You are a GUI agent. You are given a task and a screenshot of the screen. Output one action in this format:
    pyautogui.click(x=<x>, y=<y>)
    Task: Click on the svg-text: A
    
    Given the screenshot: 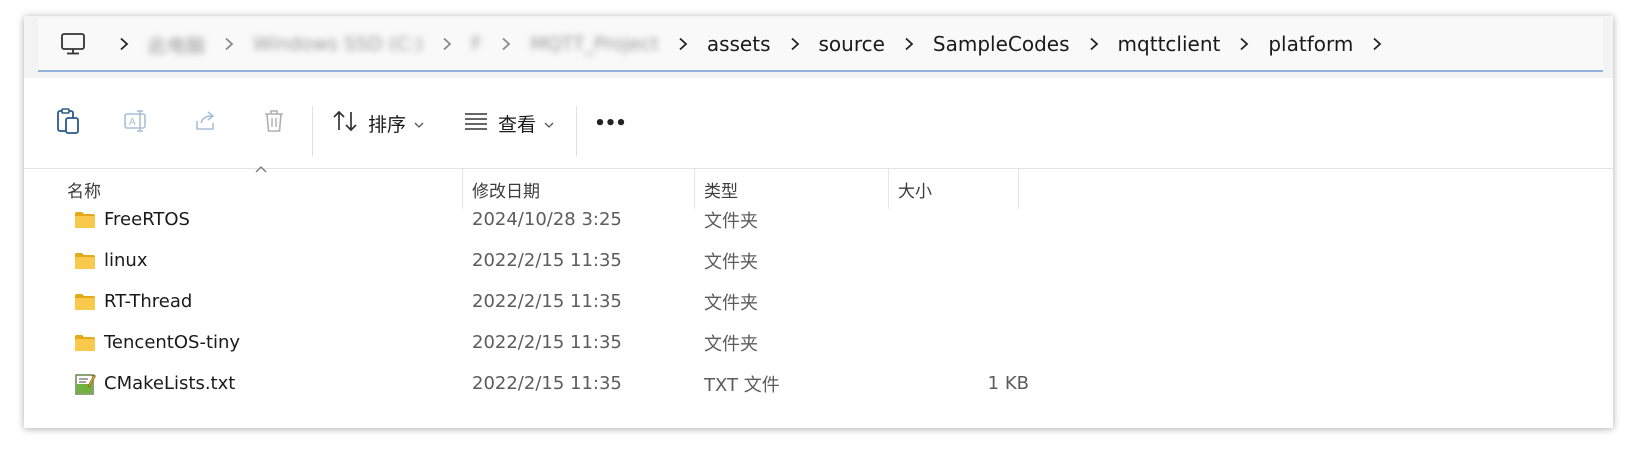 What is the action you would take?
    pyautogui.click(x=132, y=122)
    